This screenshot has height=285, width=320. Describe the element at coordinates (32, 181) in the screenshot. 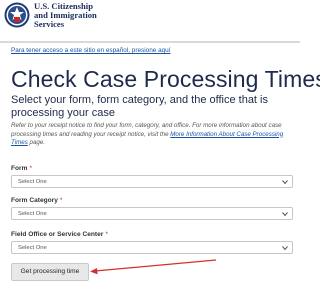

I see `form-select-value: Select One` at that location.